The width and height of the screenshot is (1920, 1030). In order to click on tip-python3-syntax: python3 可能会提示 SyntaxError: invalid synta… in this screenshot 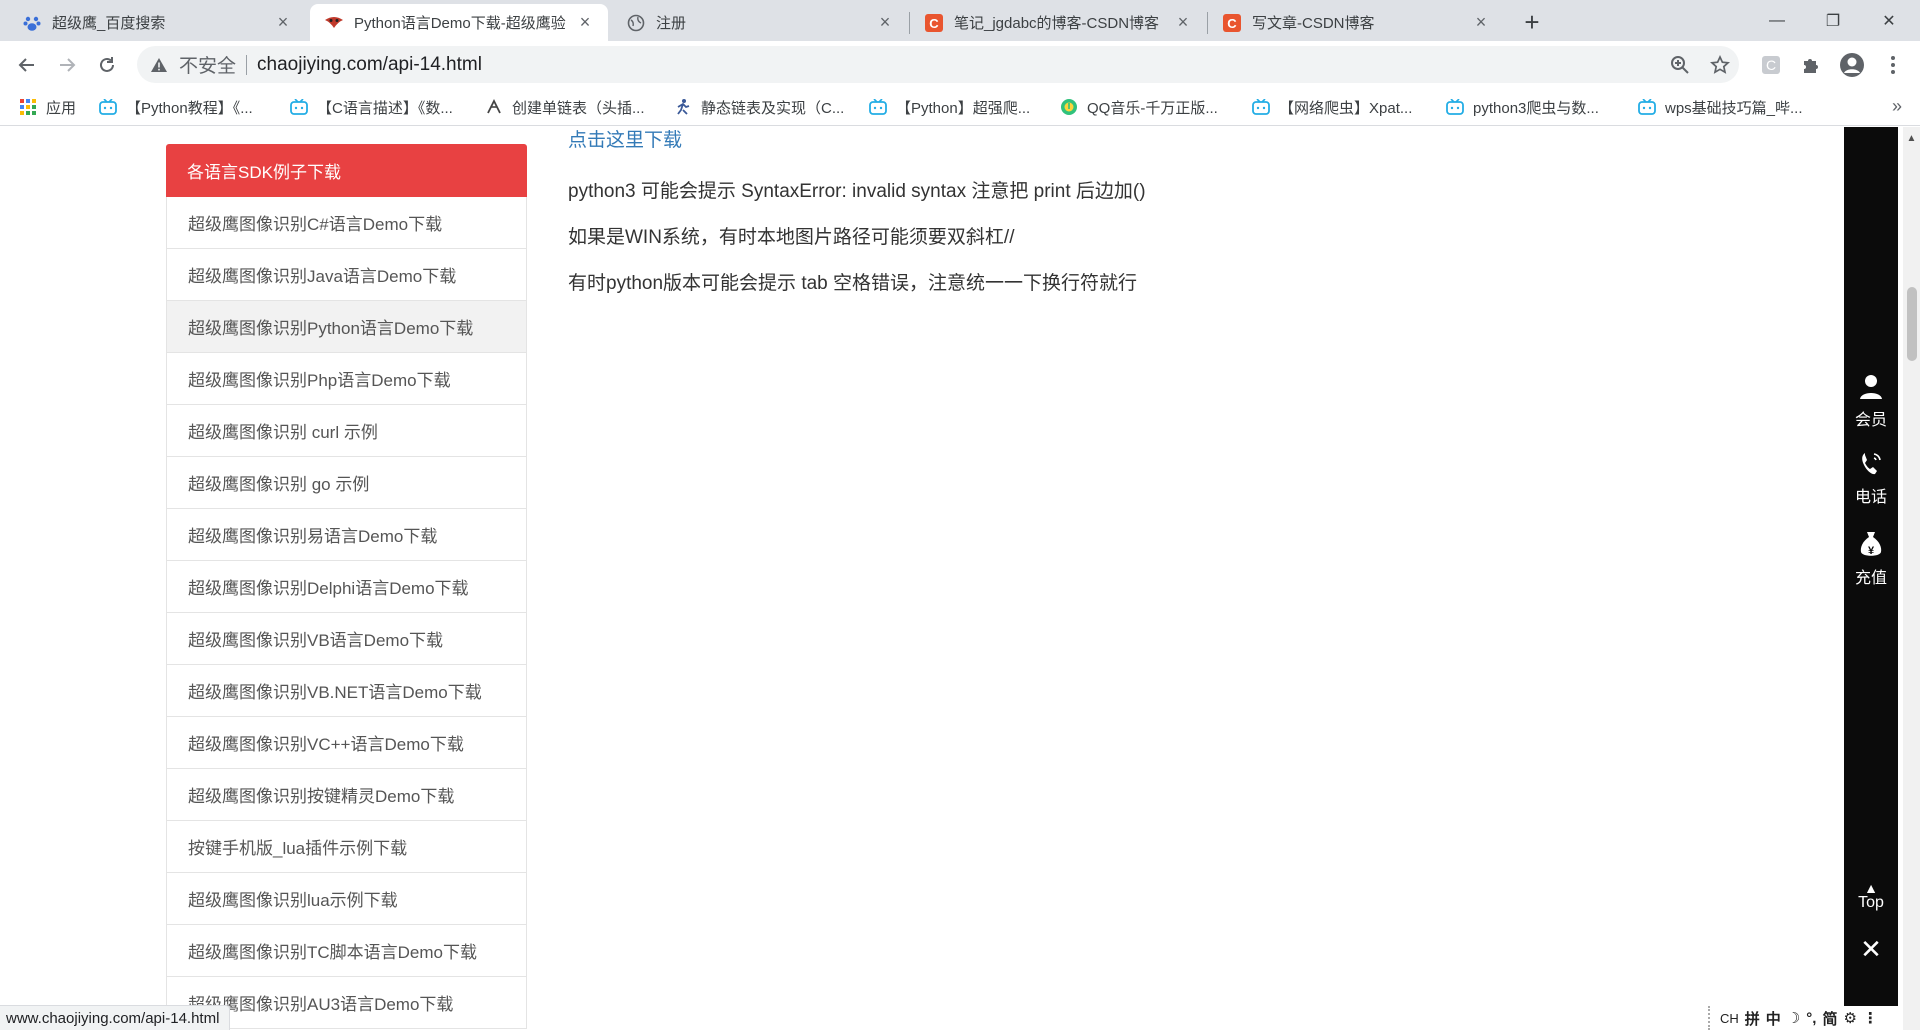, I will do `click(857, 191)`.